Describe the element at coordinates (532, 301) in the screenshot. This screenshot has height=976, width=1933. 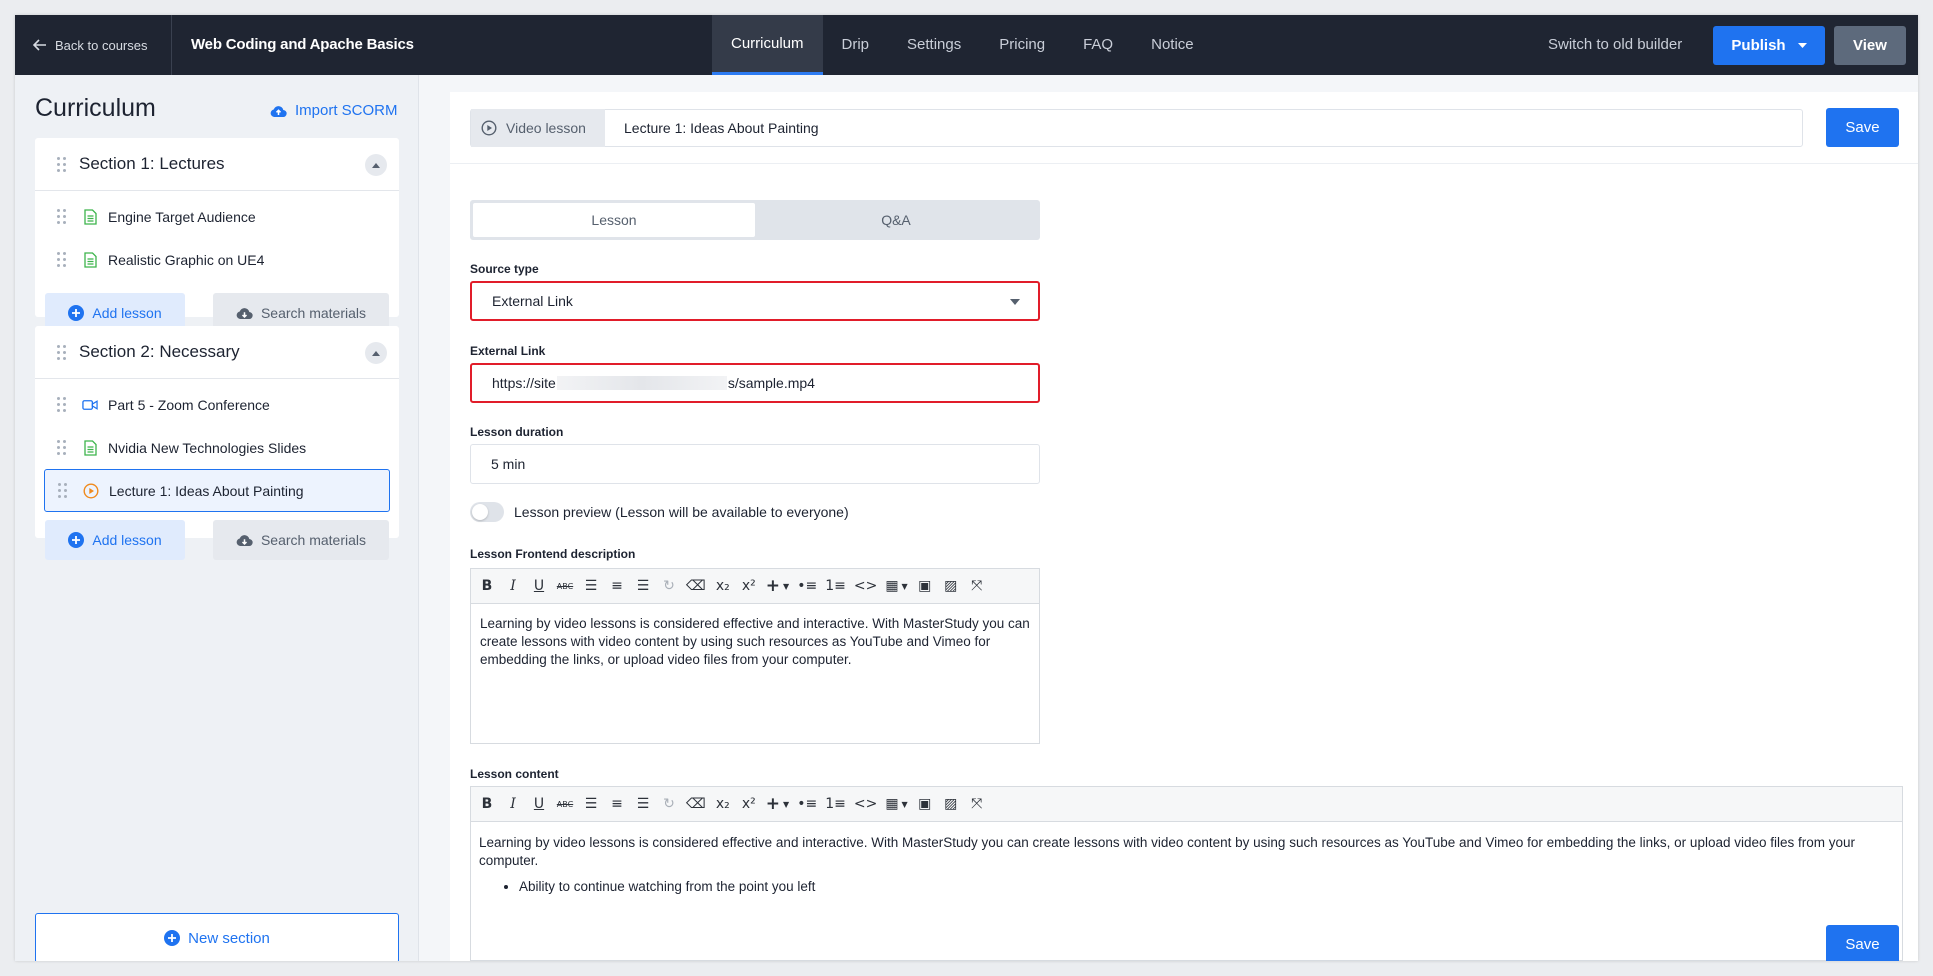
I see `source-type-value: External Link` at that location.